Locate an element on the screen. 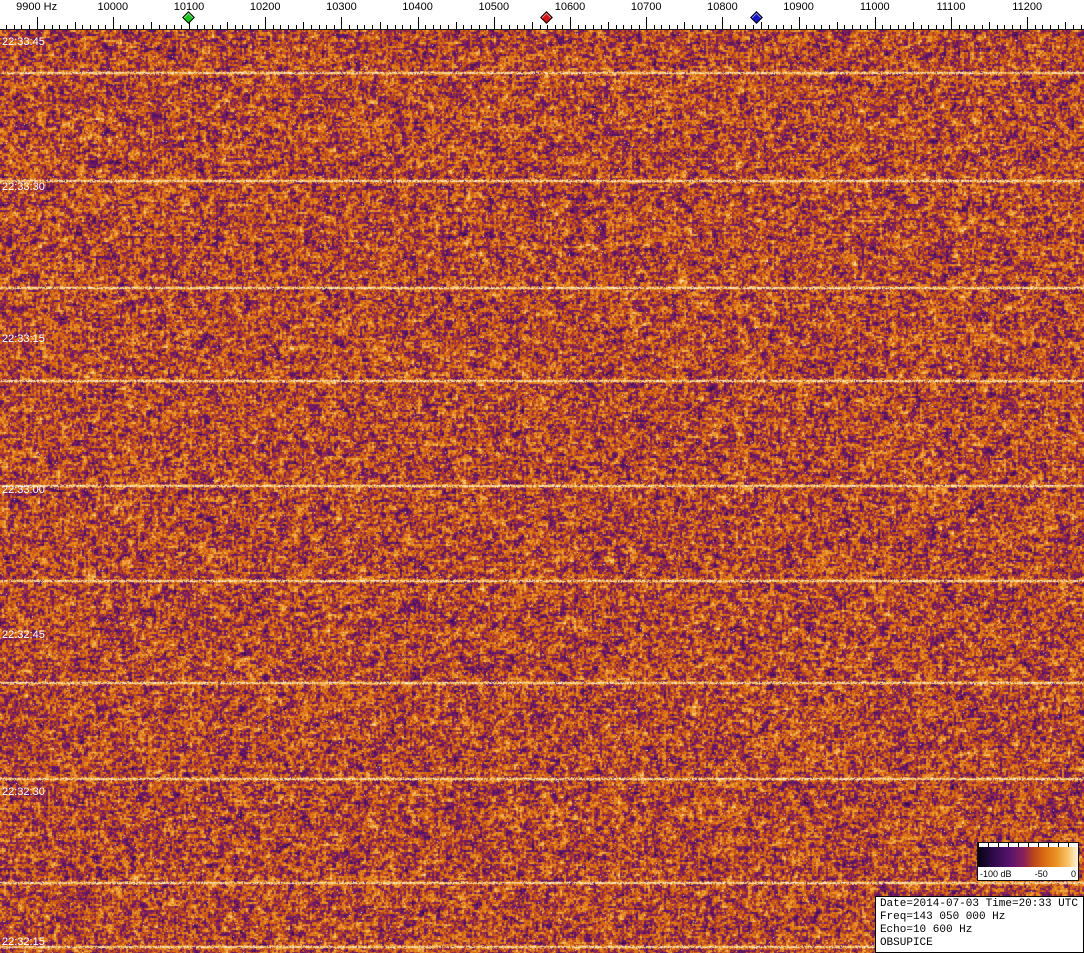 The image size is (1084, 953). info-line-date: Date=2014-07-03 Time=20:33 UTC is located at coordinates (978, 904).